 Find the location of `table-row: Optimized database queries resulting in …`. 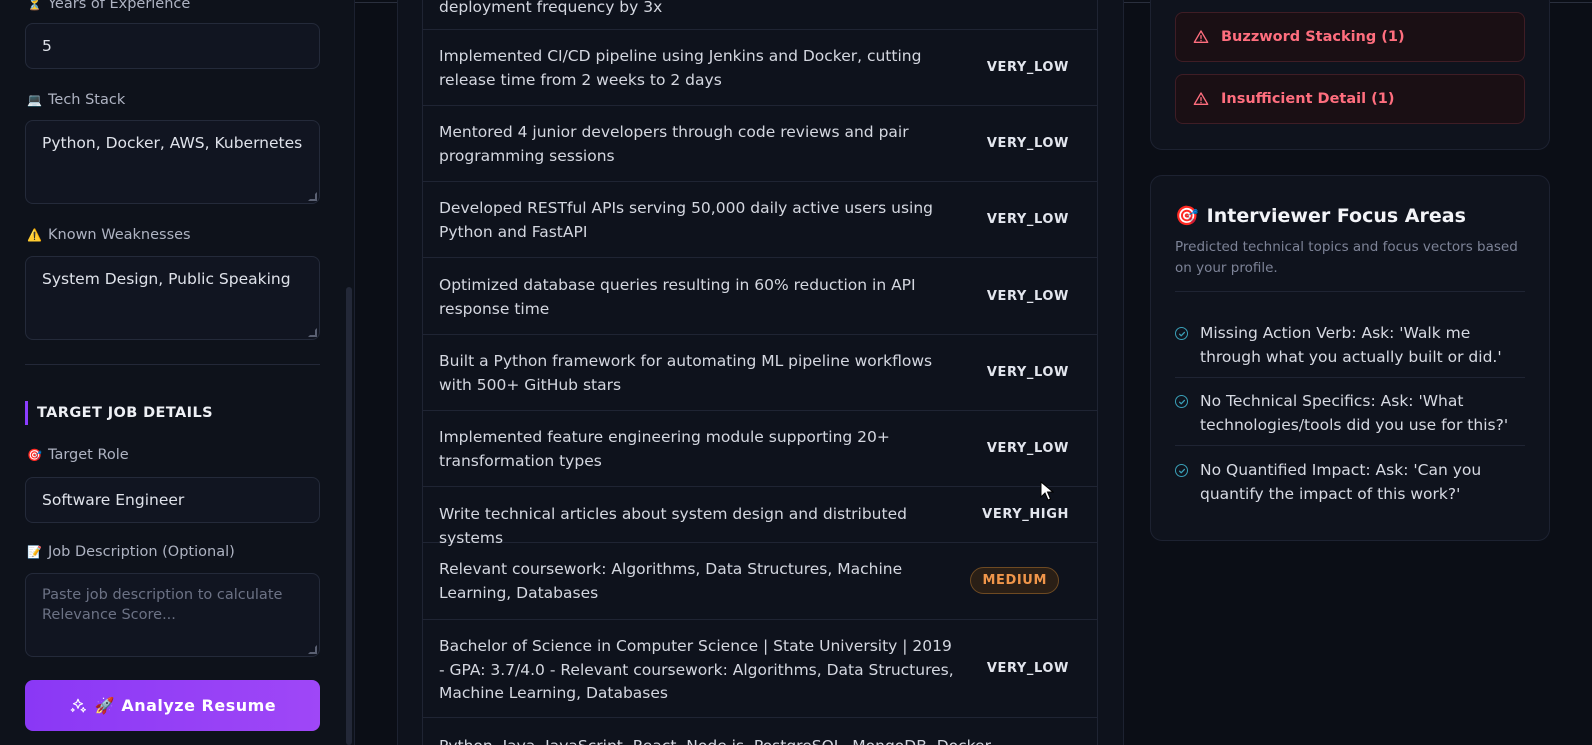

table-row: Optimized database queries resulting in … is located at coordinates (760, 296).